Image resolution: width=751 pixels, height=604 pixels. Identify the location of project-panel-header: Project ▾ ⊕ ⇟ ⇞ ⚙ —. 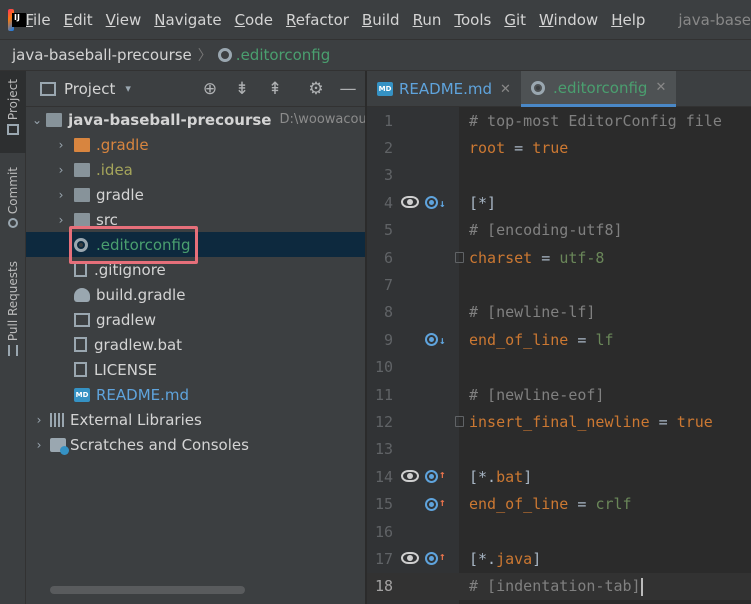
(195, 89).